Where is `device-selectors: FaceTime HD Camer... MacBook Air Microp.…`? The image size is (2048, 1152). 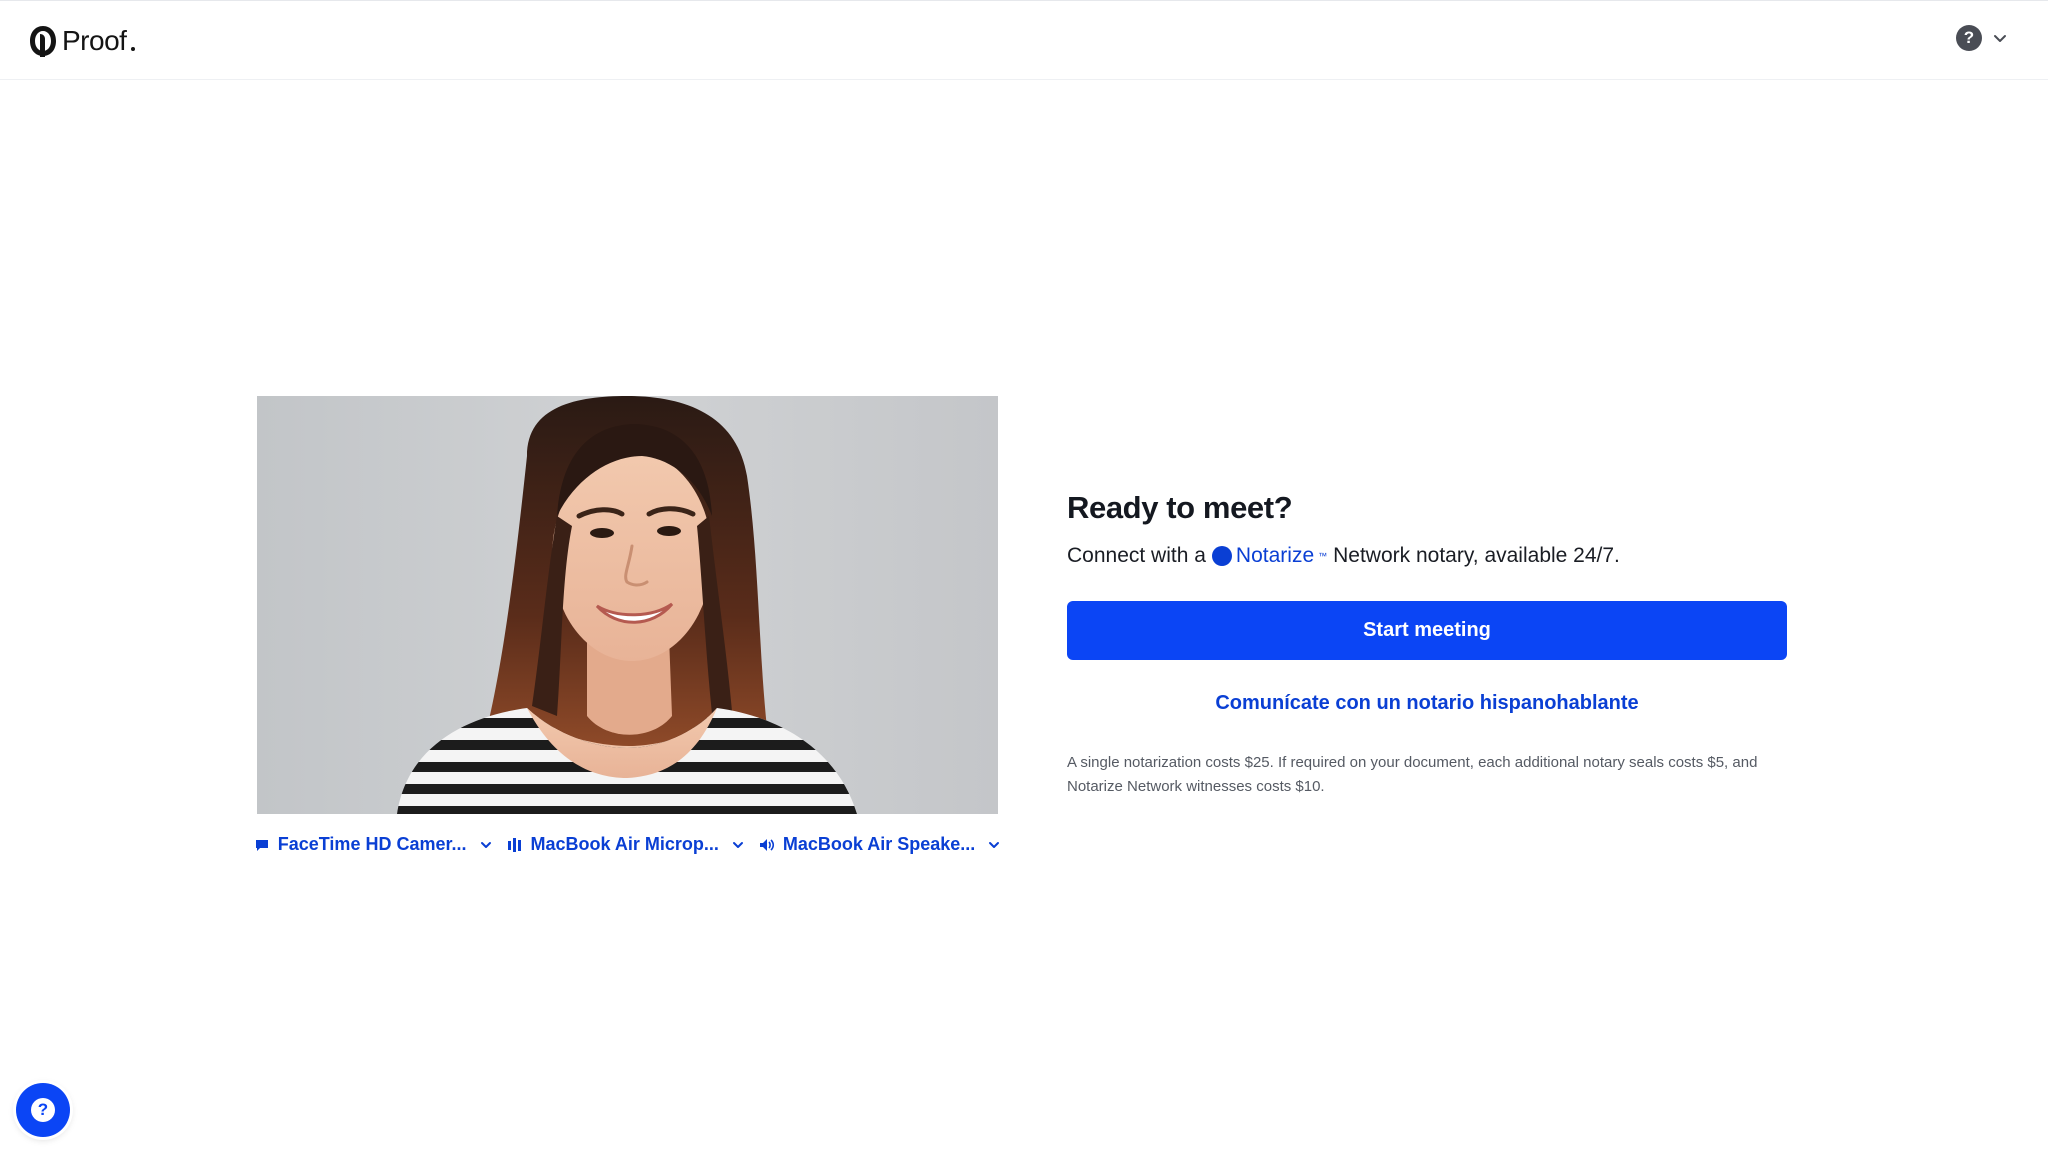
device-selectors: FaceTime HD Camer... MacBook Air Microp.… is located at coordinates (627, 844).